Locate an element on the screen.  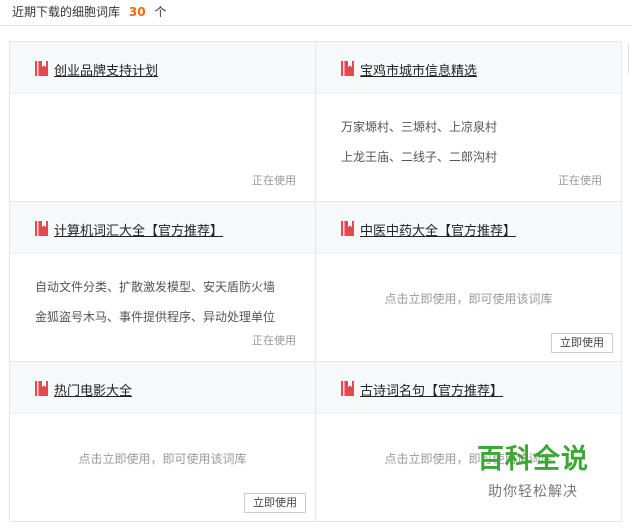
card-header: 古诗词名句【官方推荐】 is located at coordinates (468, 388).